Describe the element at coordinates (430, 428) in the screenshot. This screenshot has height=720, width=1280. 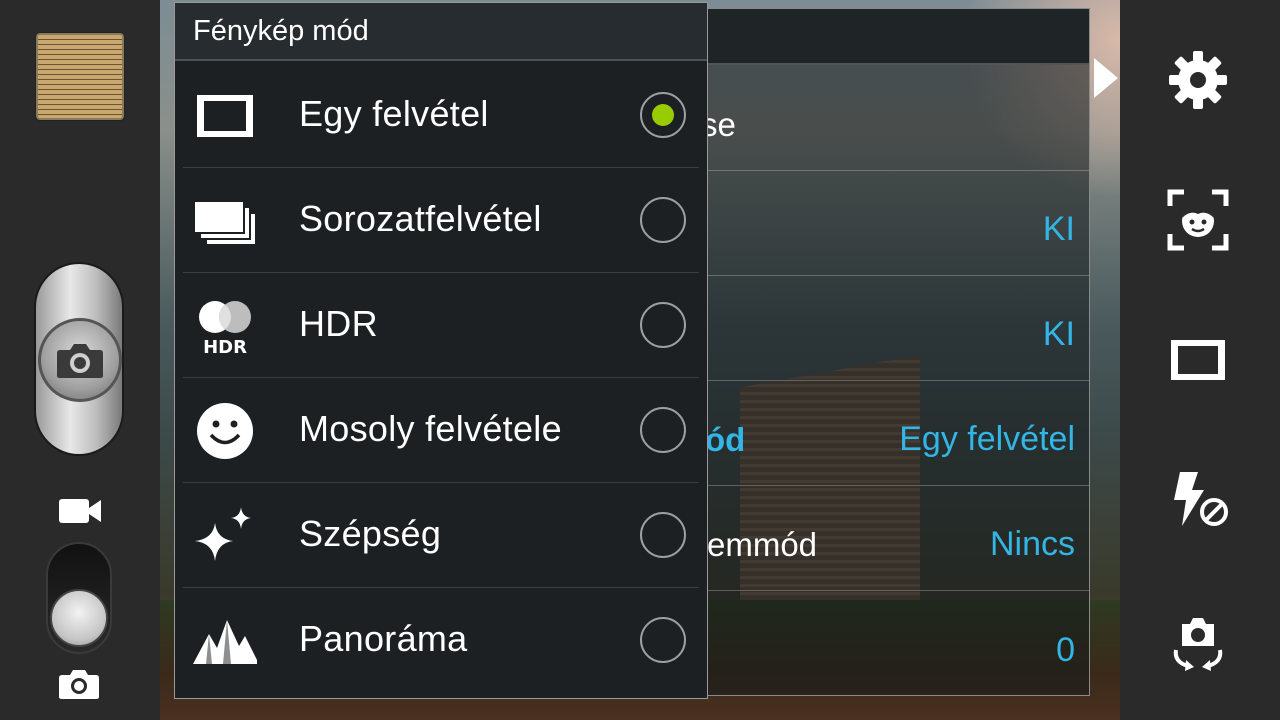
I see `option-label: Mosoly felvétele` at that location.